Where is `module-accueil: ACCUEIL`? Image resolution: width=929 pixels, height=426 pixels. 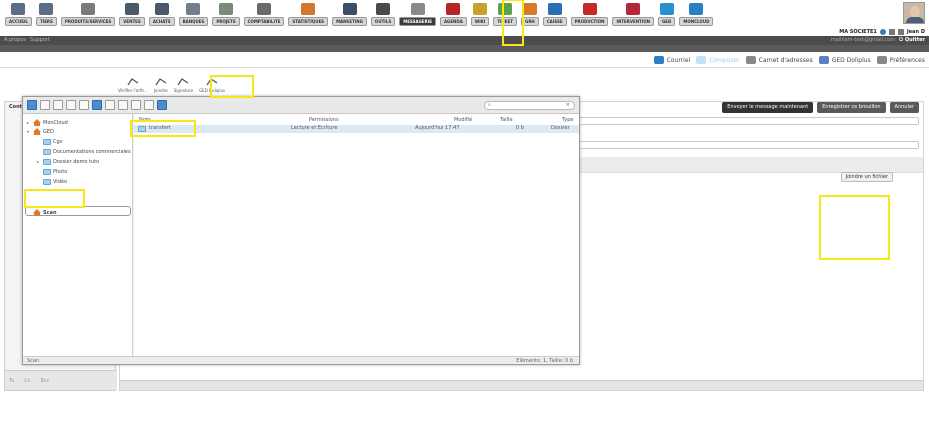
module-accueil: ACCUEIL is located at coordinates (18, 14).